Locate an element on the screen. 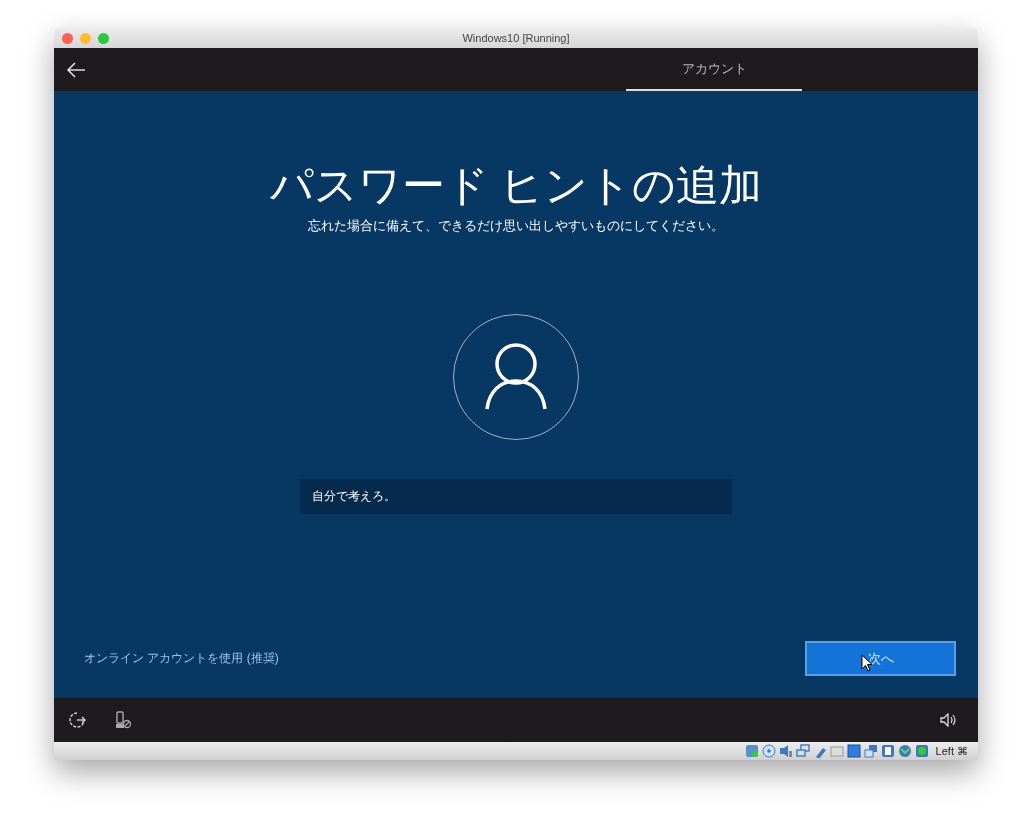  ease-of-access-icon is located at coordinates (77, 720).